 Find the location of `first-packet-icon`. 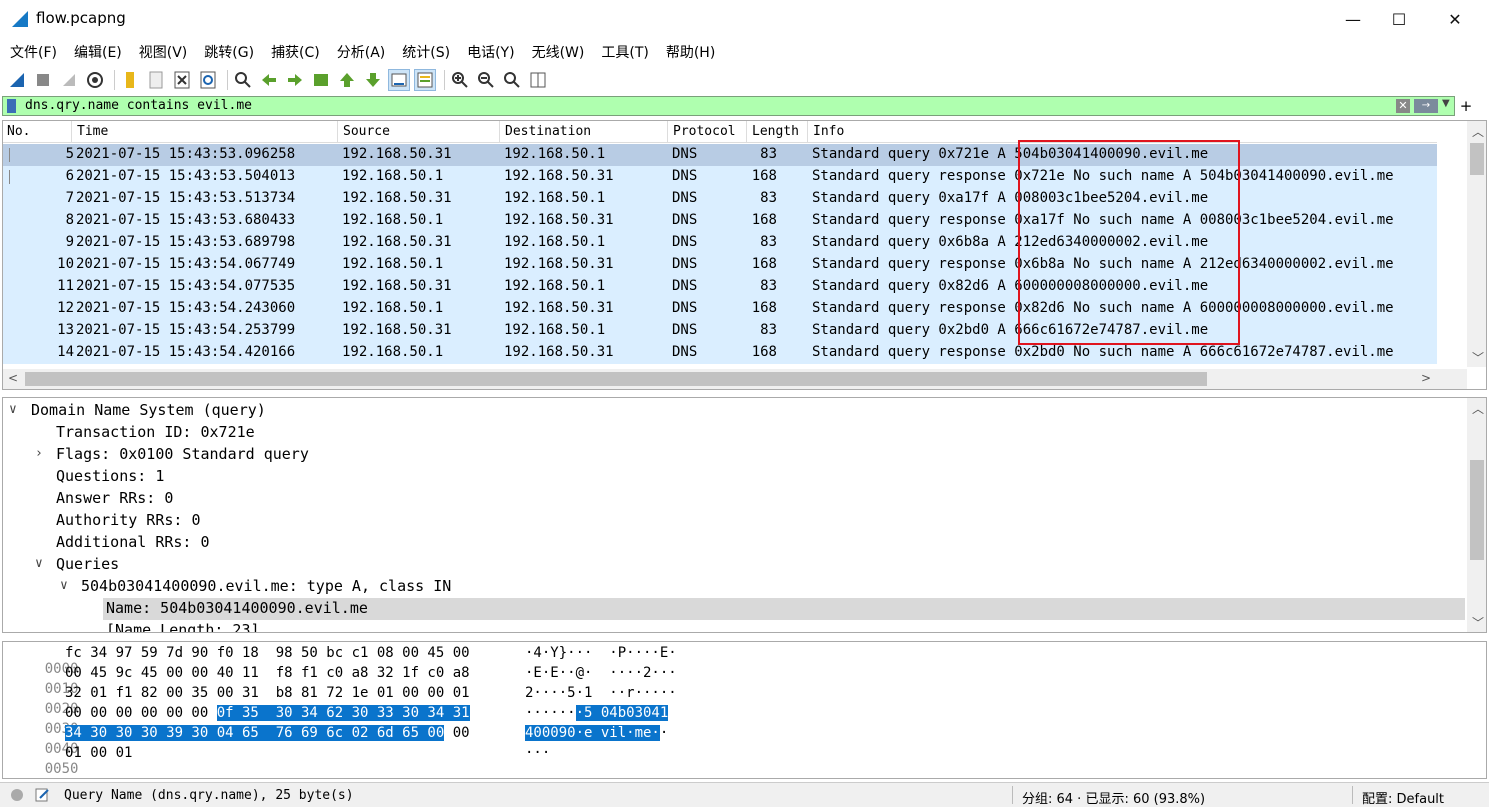

first-packet-icon is located at coordinates (347, 80).